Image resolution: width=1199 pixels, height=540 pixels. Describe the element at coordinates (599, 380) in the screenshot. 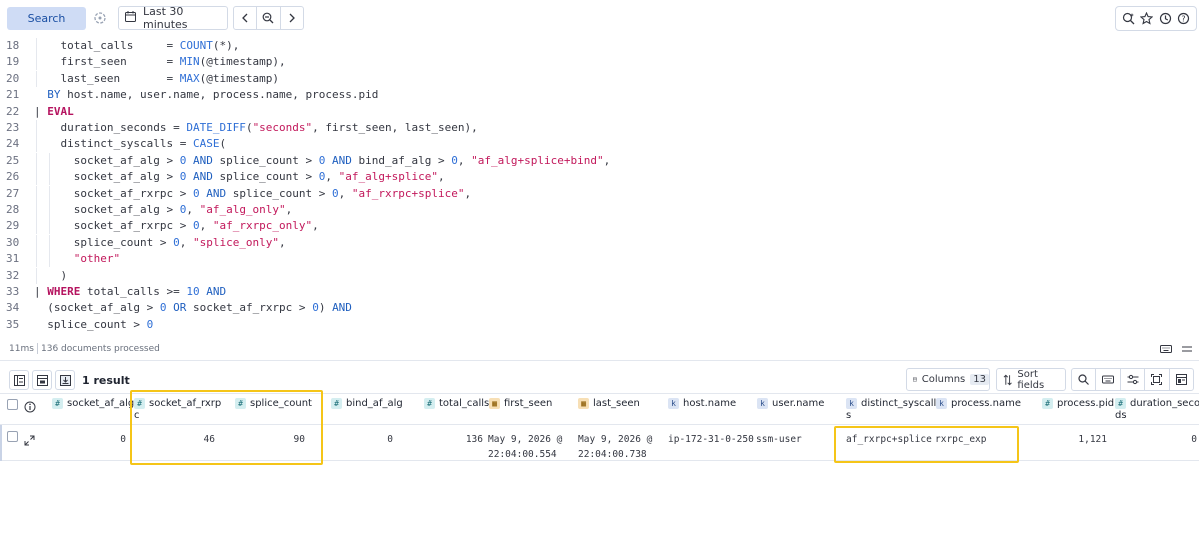

I see `results-toolbar: 1 result Columns 13 Sort fields` at that location.